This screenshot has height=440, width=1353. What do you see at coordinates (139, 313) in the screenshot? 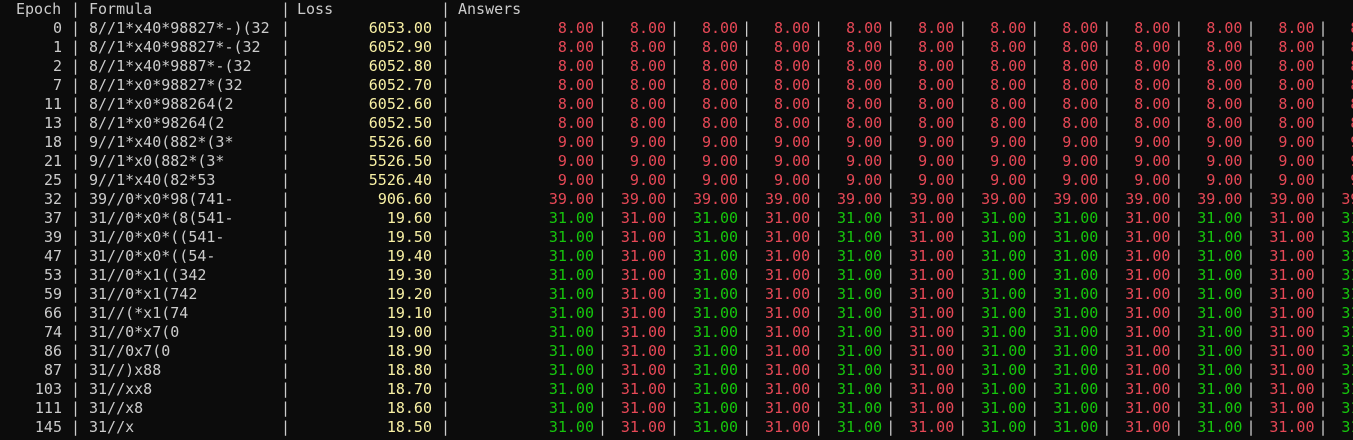
I see `formula-cell: 31//(*x1(74` at bounding box center [139, 313].